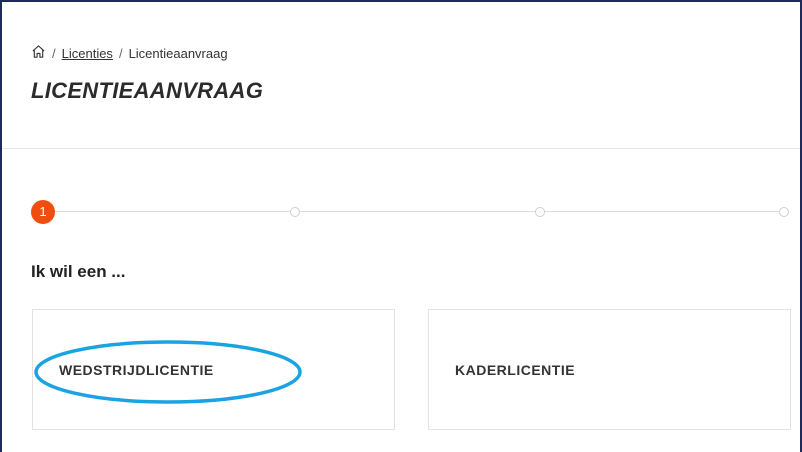 This screenshot has width=802, height=452. I want to click on breadcrumb: / Licenties / Licentieaanvraag, so click(129, 53).